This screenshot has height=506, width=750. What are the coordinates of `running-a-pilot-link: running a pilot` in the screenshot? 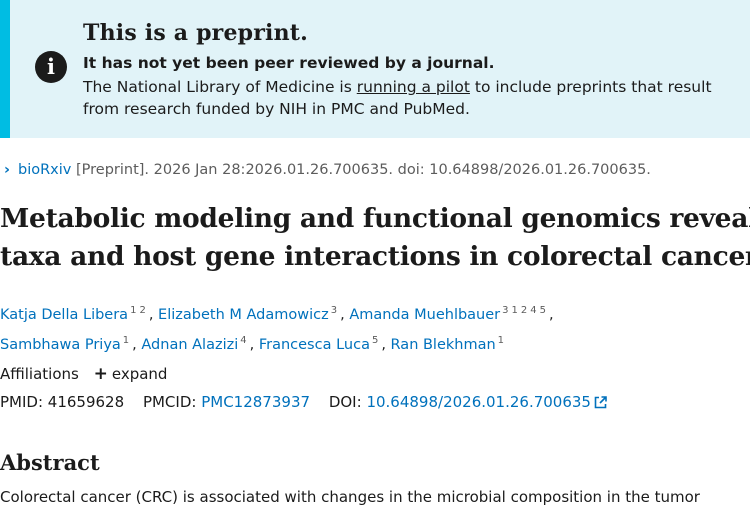 It's located at (413, 87).